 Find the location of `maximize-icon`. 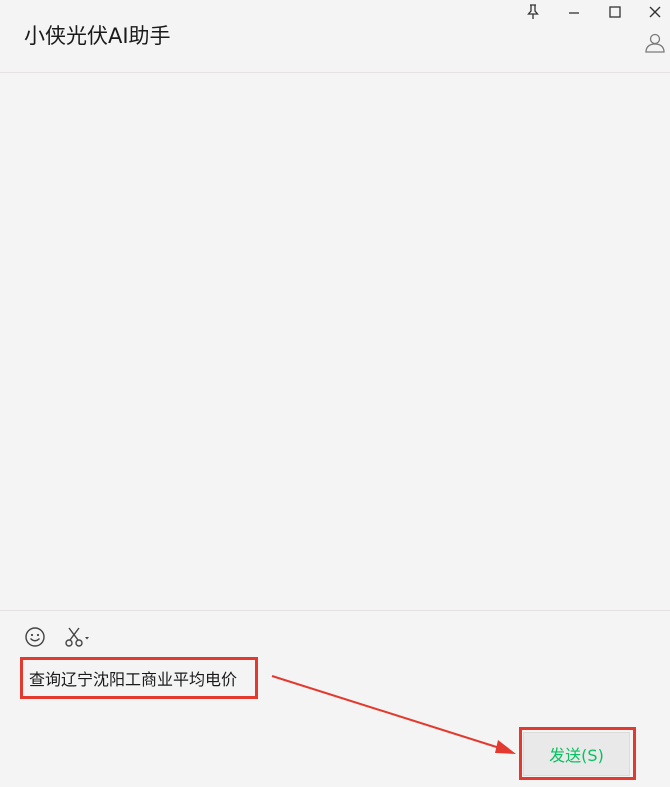

maximize-icon is located at coordinates (615, 12).